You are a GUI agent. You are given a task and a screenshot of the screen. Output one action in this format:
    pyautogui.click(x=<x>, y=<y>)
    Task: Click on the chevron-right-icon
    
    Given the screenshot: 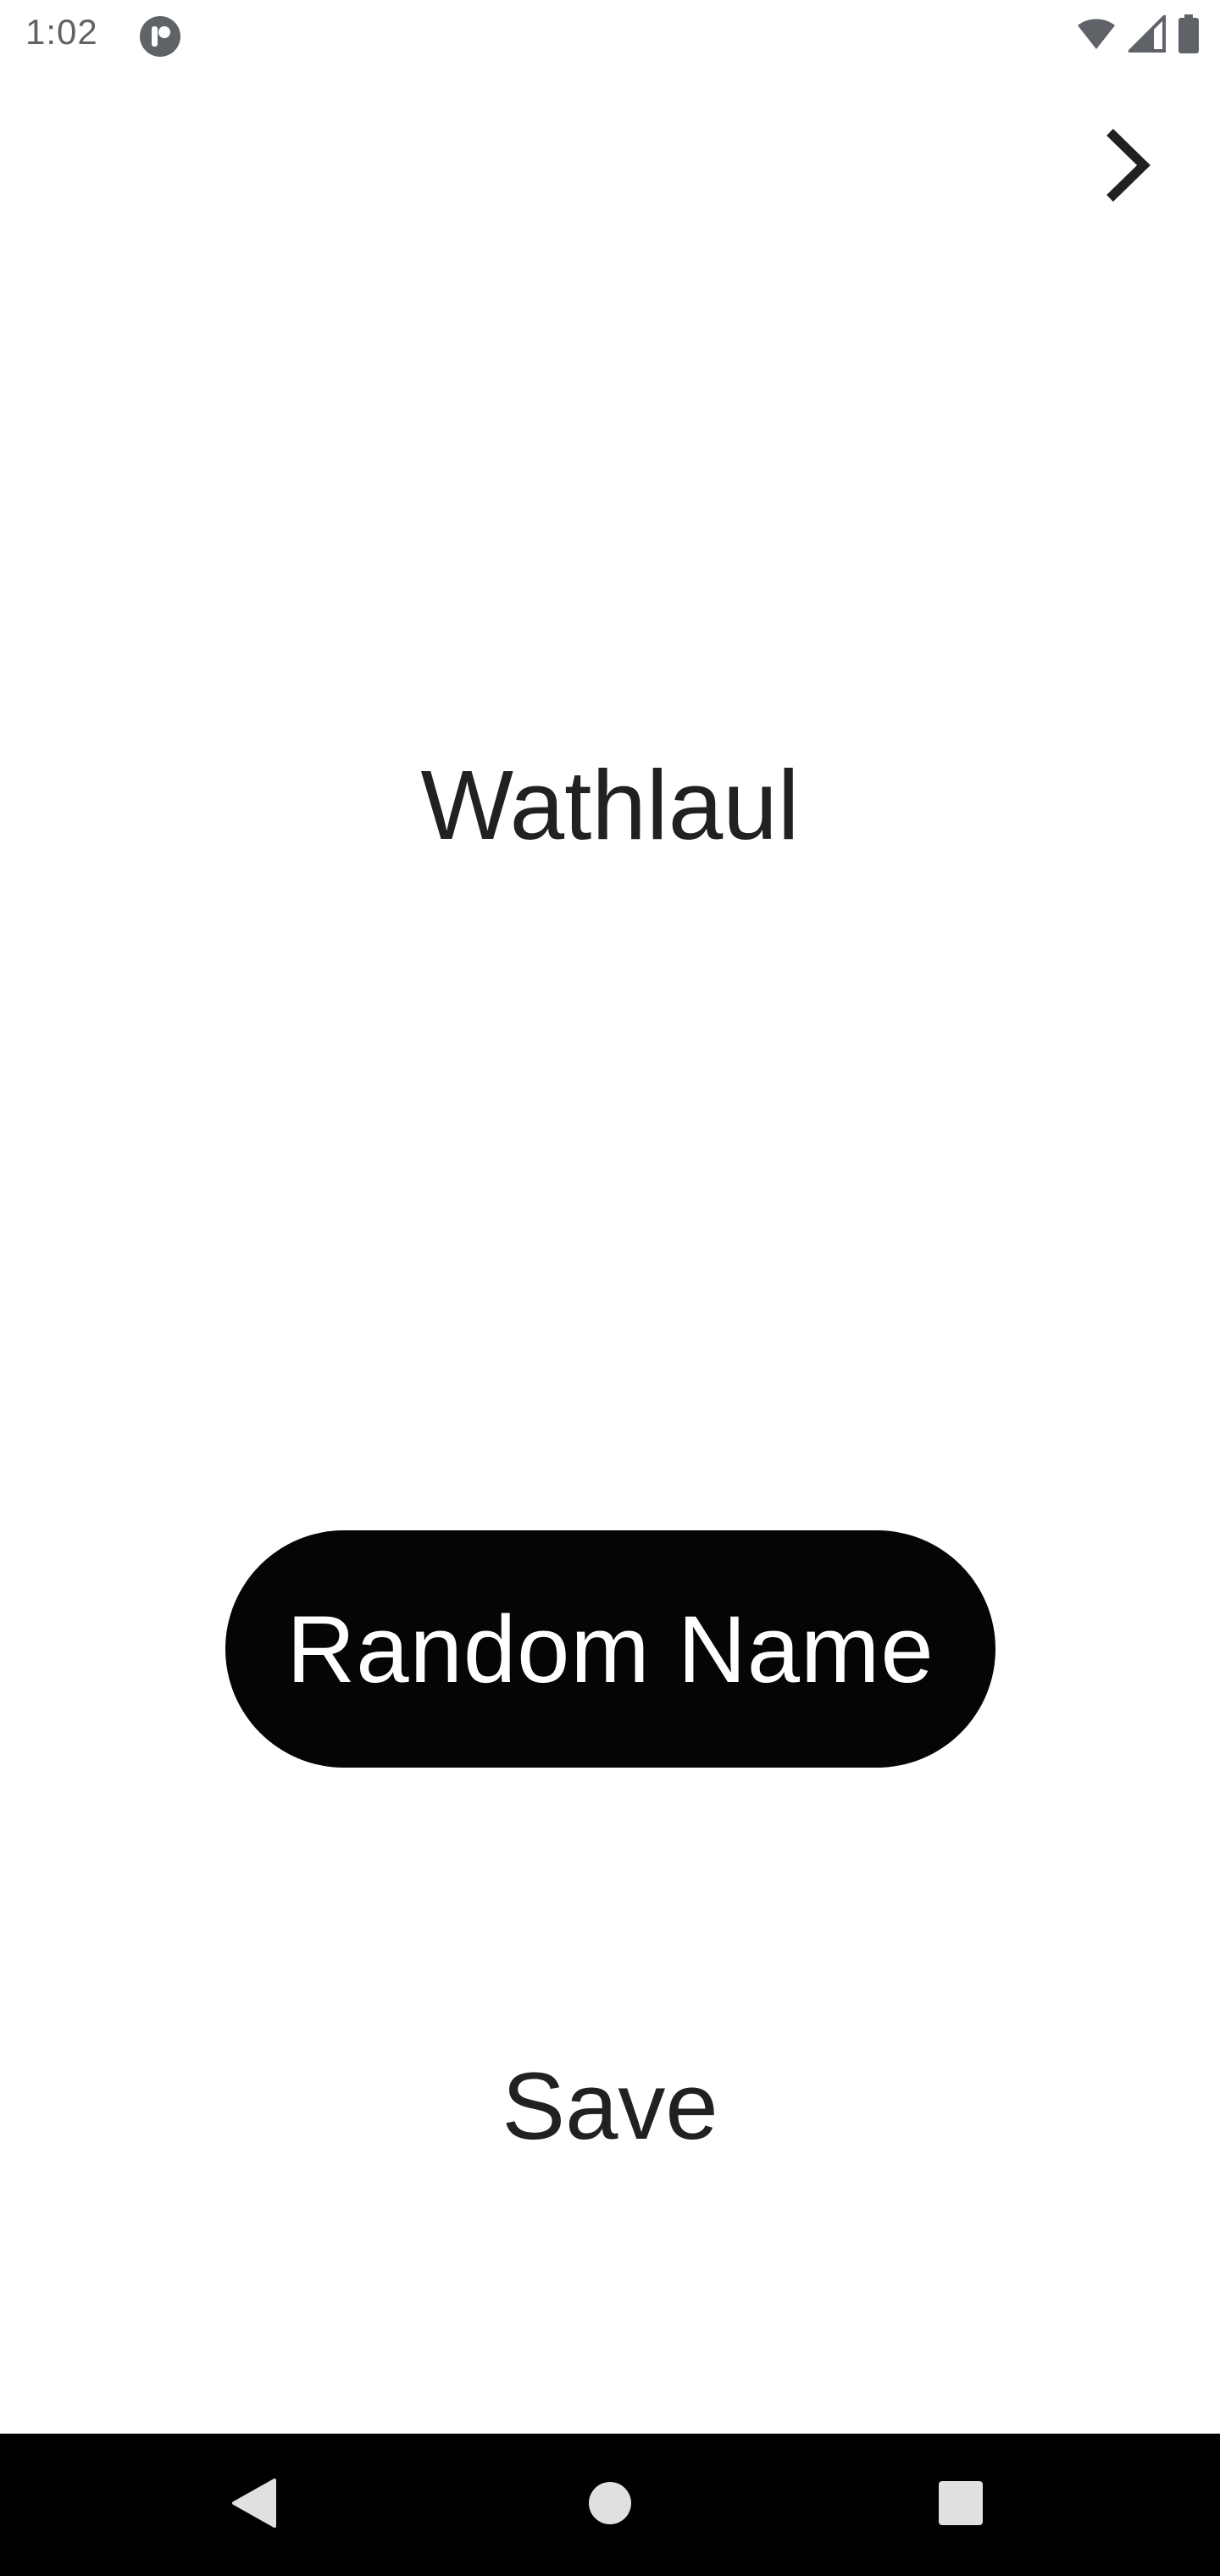 What is the action you would take?
    pyautogui.click(x=1127, y=167)
    